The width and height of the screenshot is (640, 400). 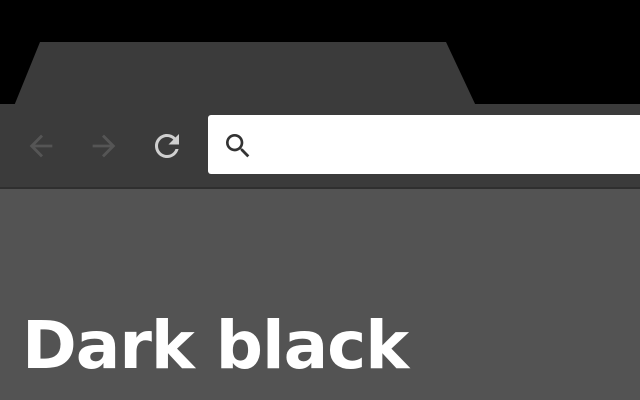 I want to click on omnibox, so click(x=424, y=144).